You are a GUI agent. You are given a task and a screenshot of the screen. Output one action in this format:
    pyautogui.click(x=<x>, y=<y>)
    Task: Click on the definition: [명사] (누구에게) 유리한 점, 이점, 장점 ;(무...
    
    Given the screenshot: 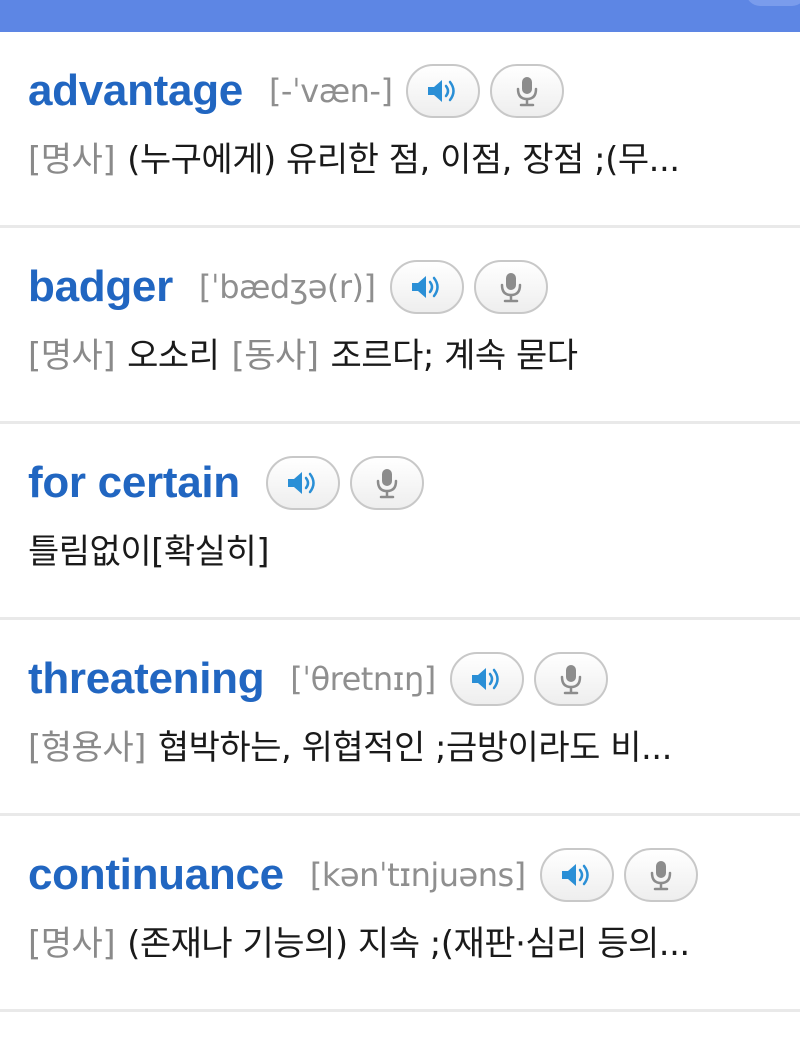 What is the action you would take?
    pyautogui.click(x=408, y=156)
    